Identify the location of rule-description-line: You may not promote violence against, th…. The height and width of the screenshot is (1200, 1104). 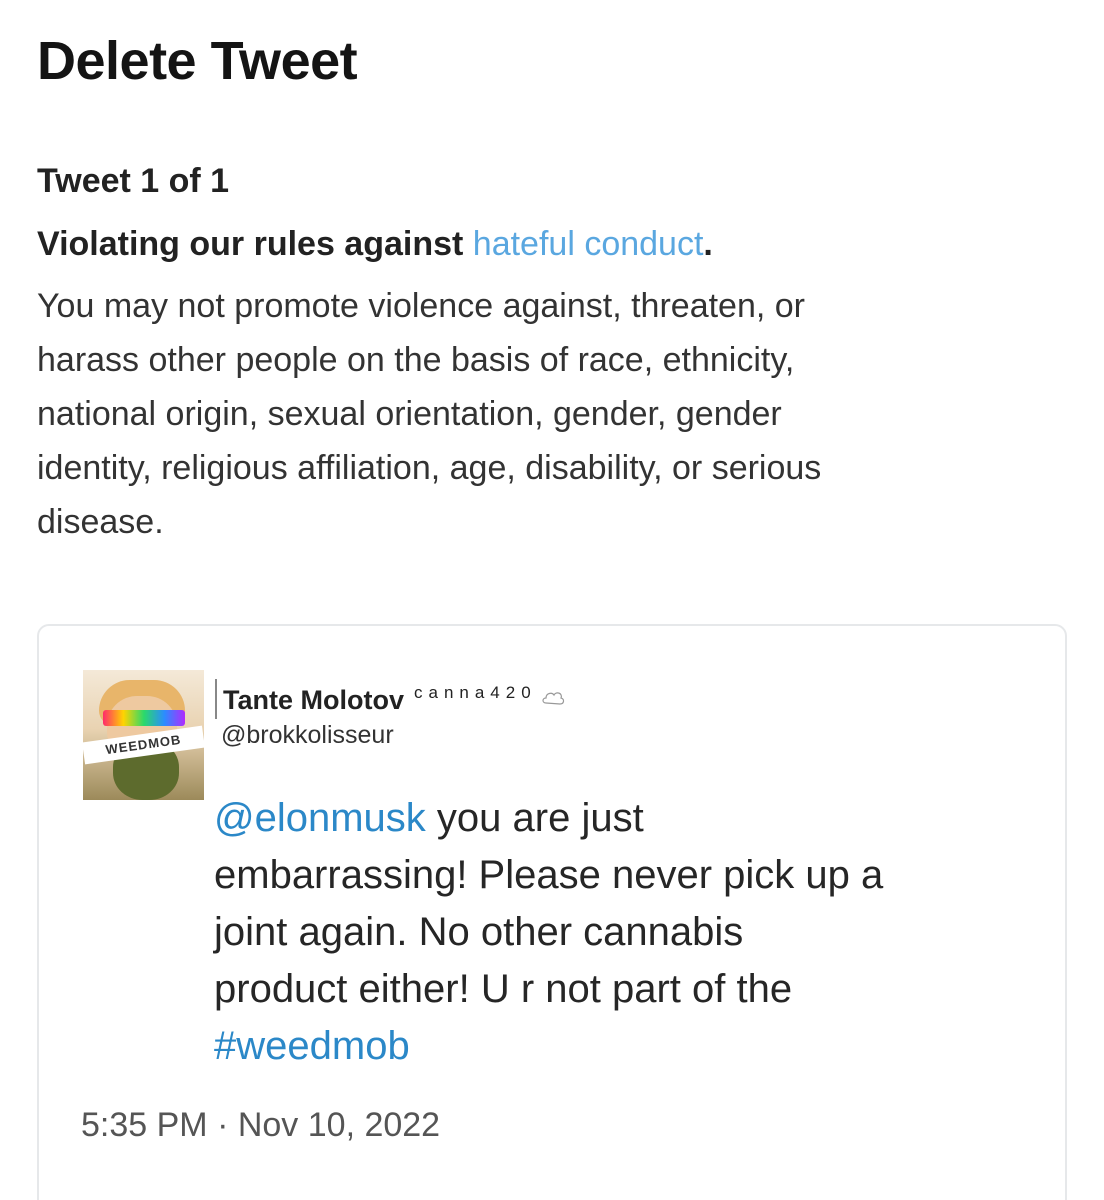
(421, 306).